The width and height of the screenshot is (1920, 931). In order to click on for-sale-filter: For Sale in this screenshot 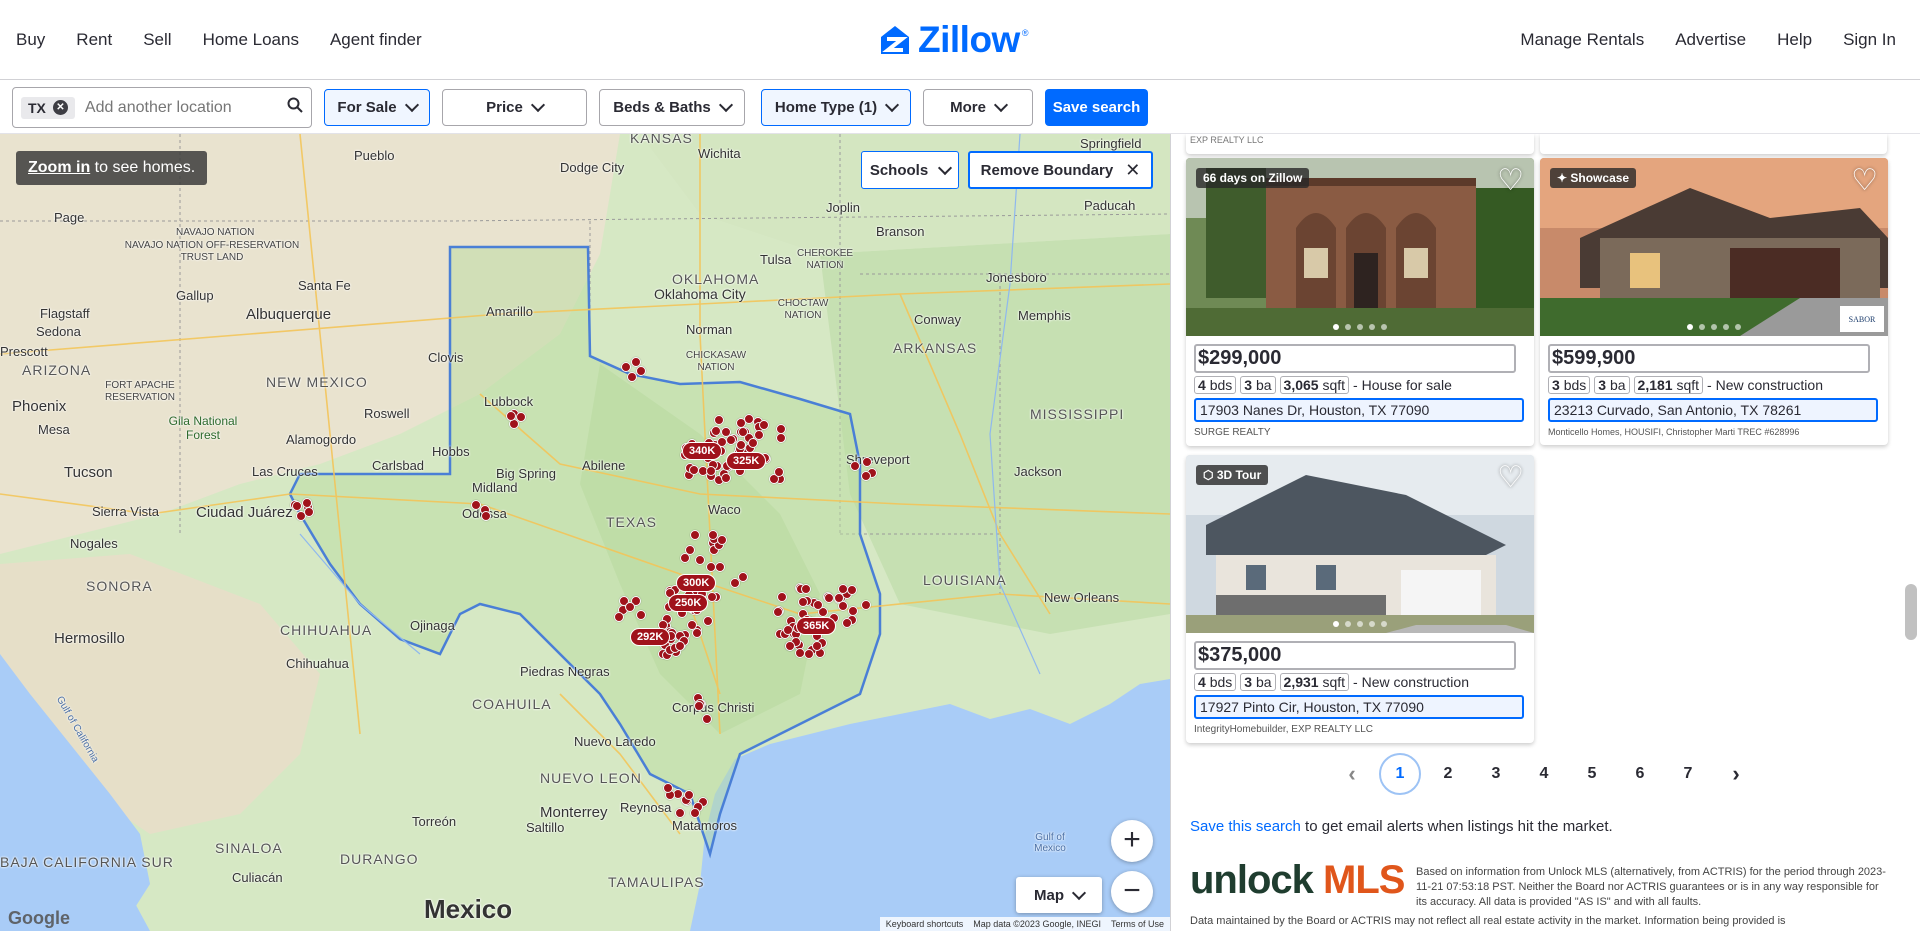, I will do `click(377, 107)`.